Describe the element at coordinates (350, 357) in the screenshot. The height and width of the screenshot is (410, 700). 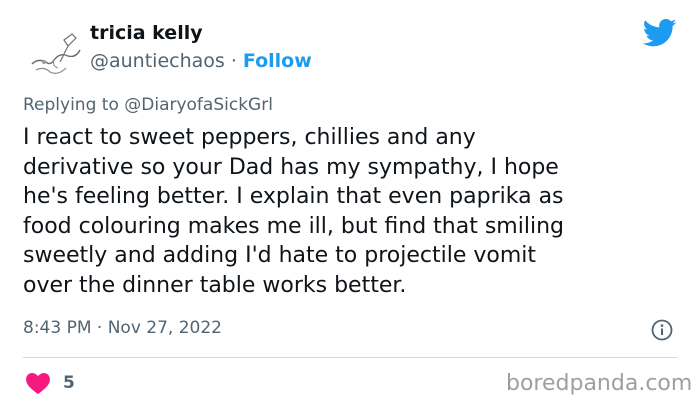
I see `divider` at that location.